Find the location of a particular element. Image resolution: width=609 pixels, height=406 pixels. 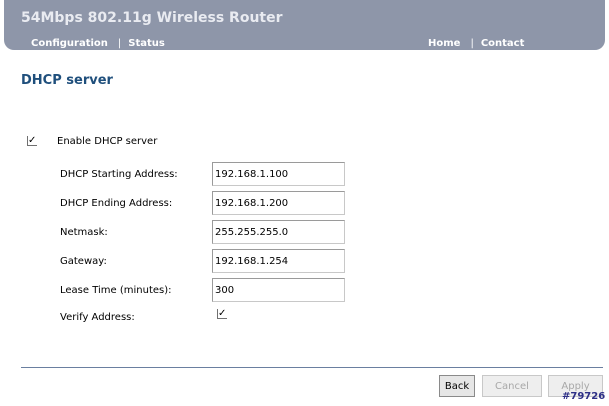

dhcp-start-input is located at coordinates (278, 174).